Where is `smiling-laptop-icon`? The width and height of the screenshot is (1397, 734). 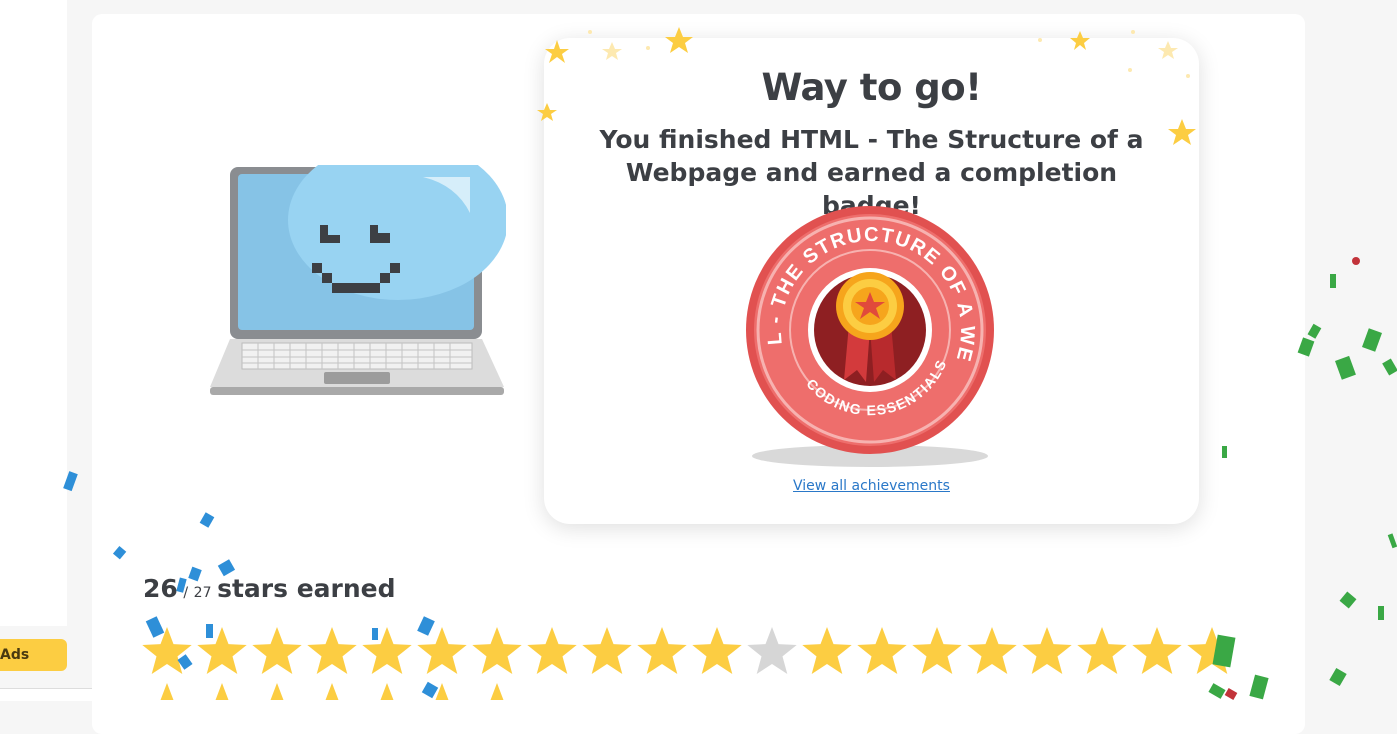
smiling-laptop-icon is located at coordinates (358, 280).